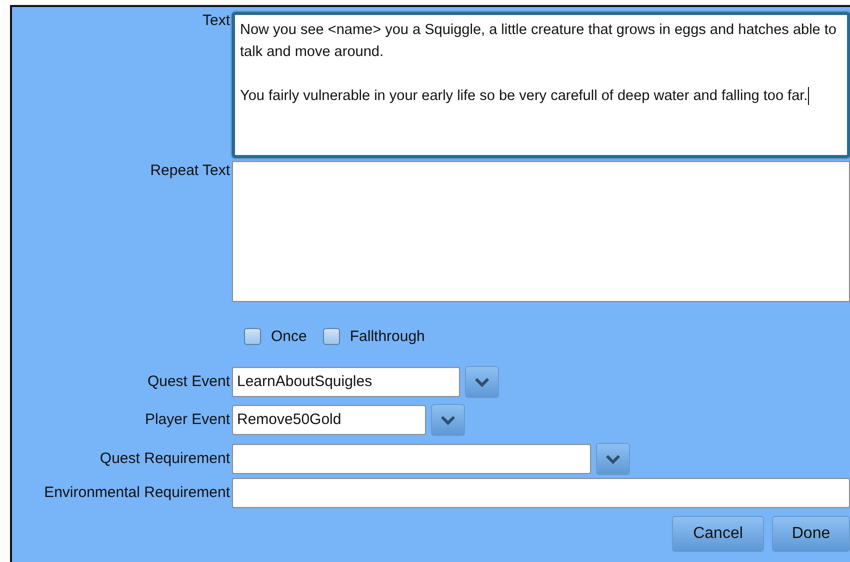 Image resolution: width=850 pixels, height=562 pixels. What do you see at coordinates (137, 493) in the screenshot?
I see `field-label: Environmental Requirement` at bounding box center [137, 493].